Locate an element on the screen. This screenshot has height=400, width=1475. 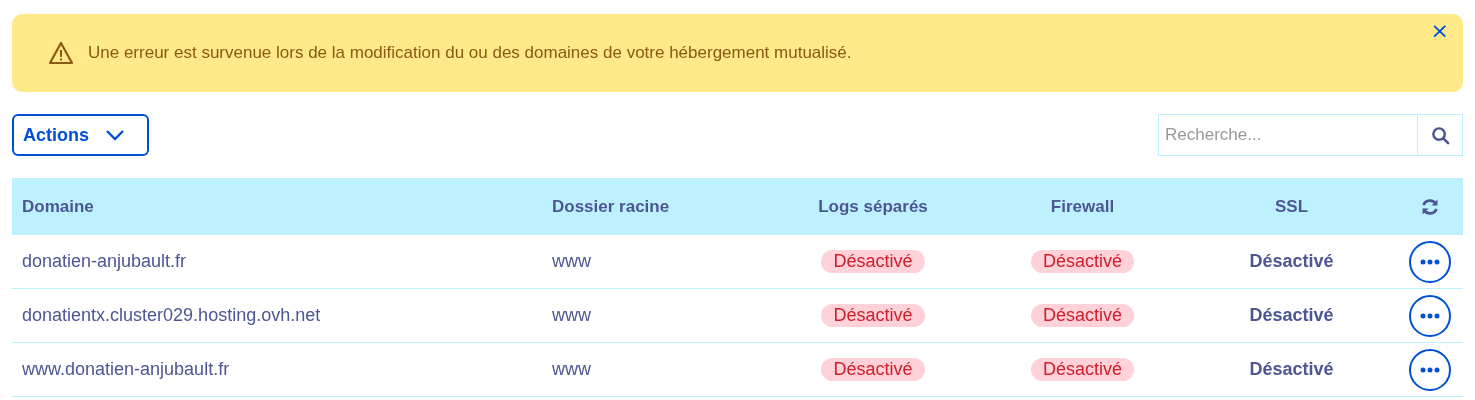
actions-dropdown: Actions is located at coordinates (80, 135).